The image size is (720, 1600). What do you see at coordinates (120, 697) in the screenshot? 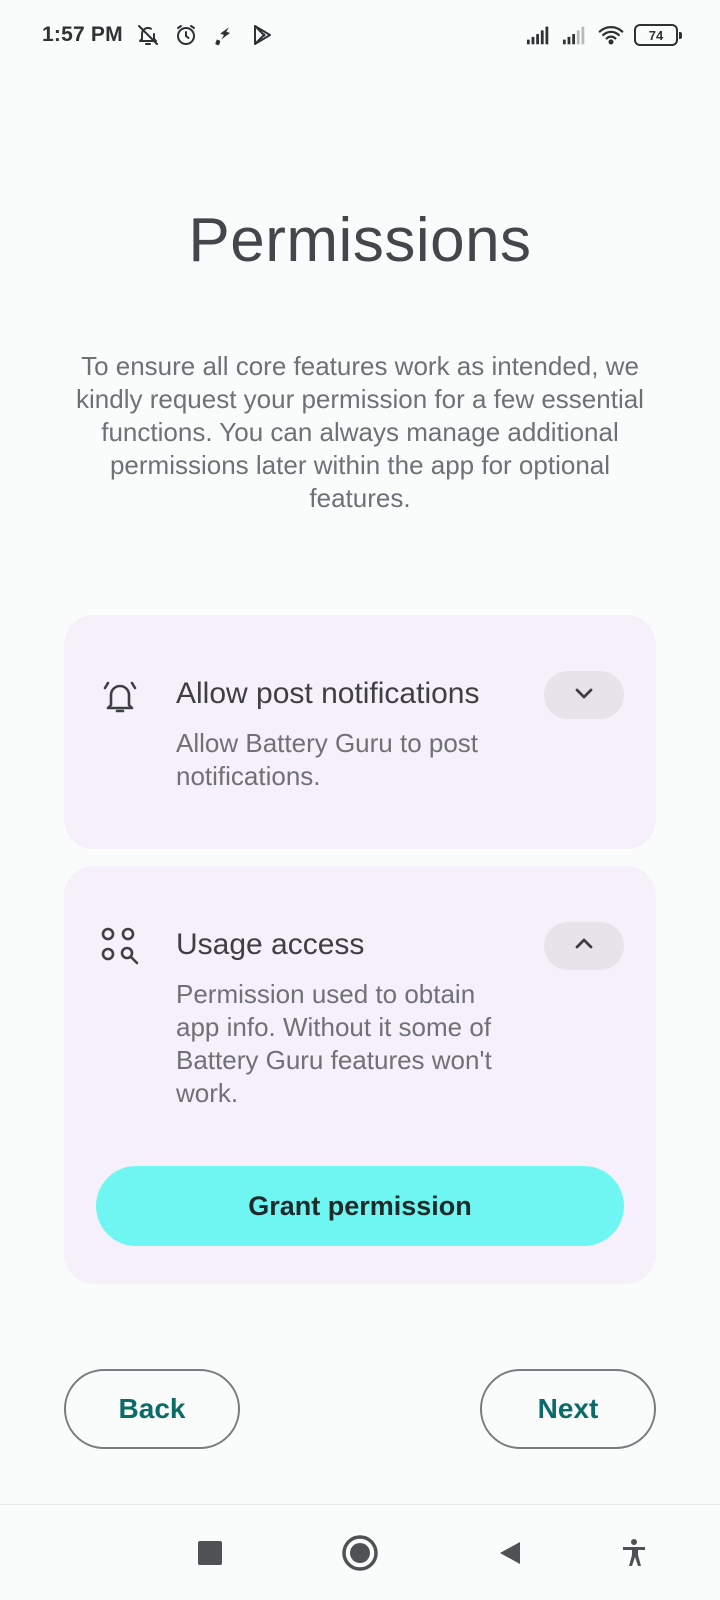
I see `bell-ringing-icon` at bounding box center [120, 697].